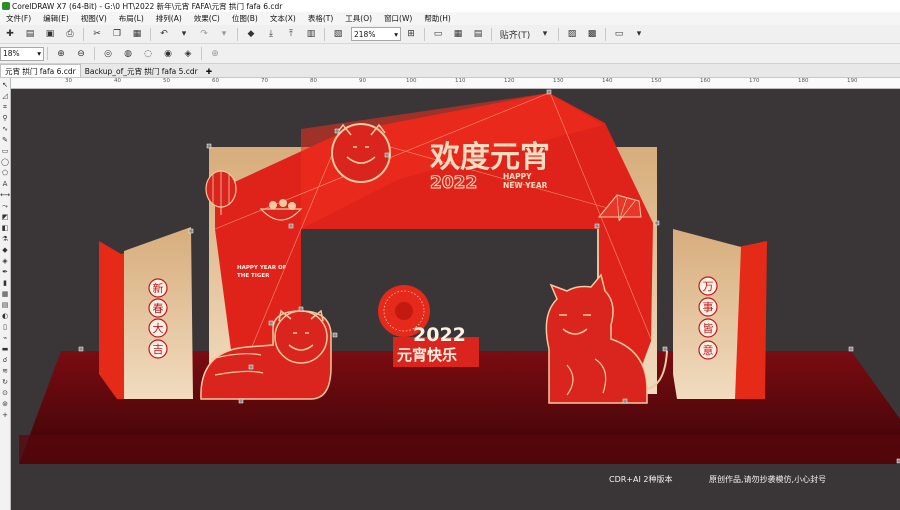 Image resolution: width=900 pixels, height=510 pixels. What do you see at coordinates (158, 349) in the screenshot?
I see `left-panel-char: 吉` at bounding box center [158, 349].